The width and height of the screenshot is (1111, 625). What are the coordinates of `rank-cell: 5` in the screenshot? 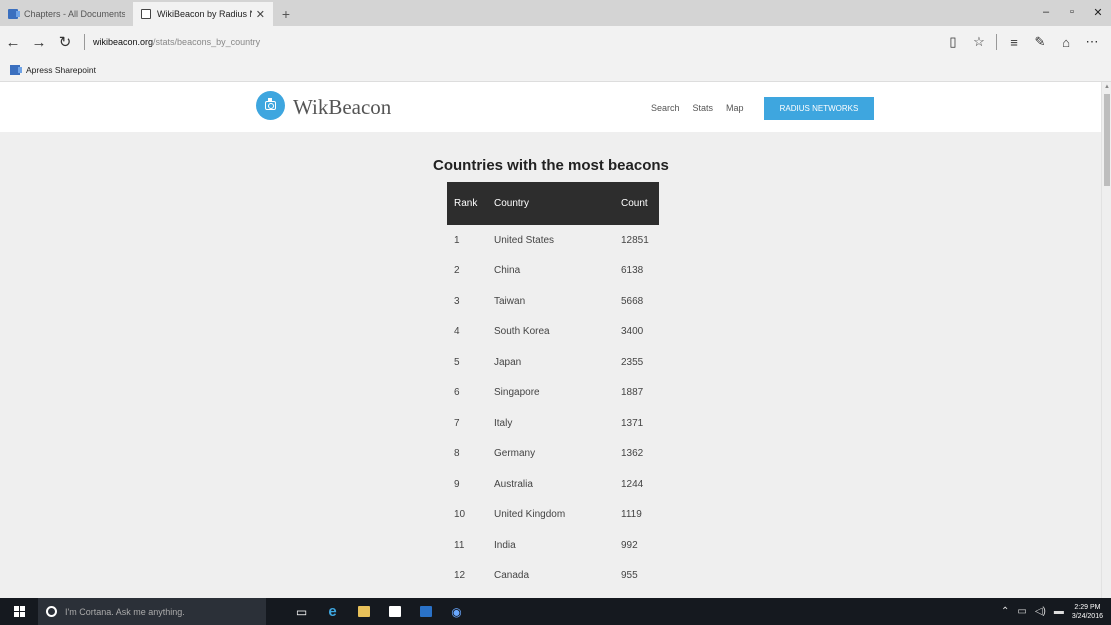 It's located at (457, 362).